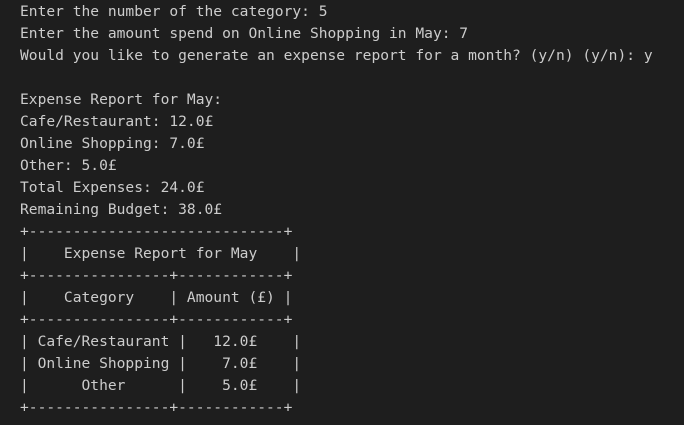 This screenshot has width=684, height=425. What do you see at coordinates (121, 209) in the screenshot?
I see `report-line-remaining: Remaining Budget: 38.0£` at bounding box center [121, 209].